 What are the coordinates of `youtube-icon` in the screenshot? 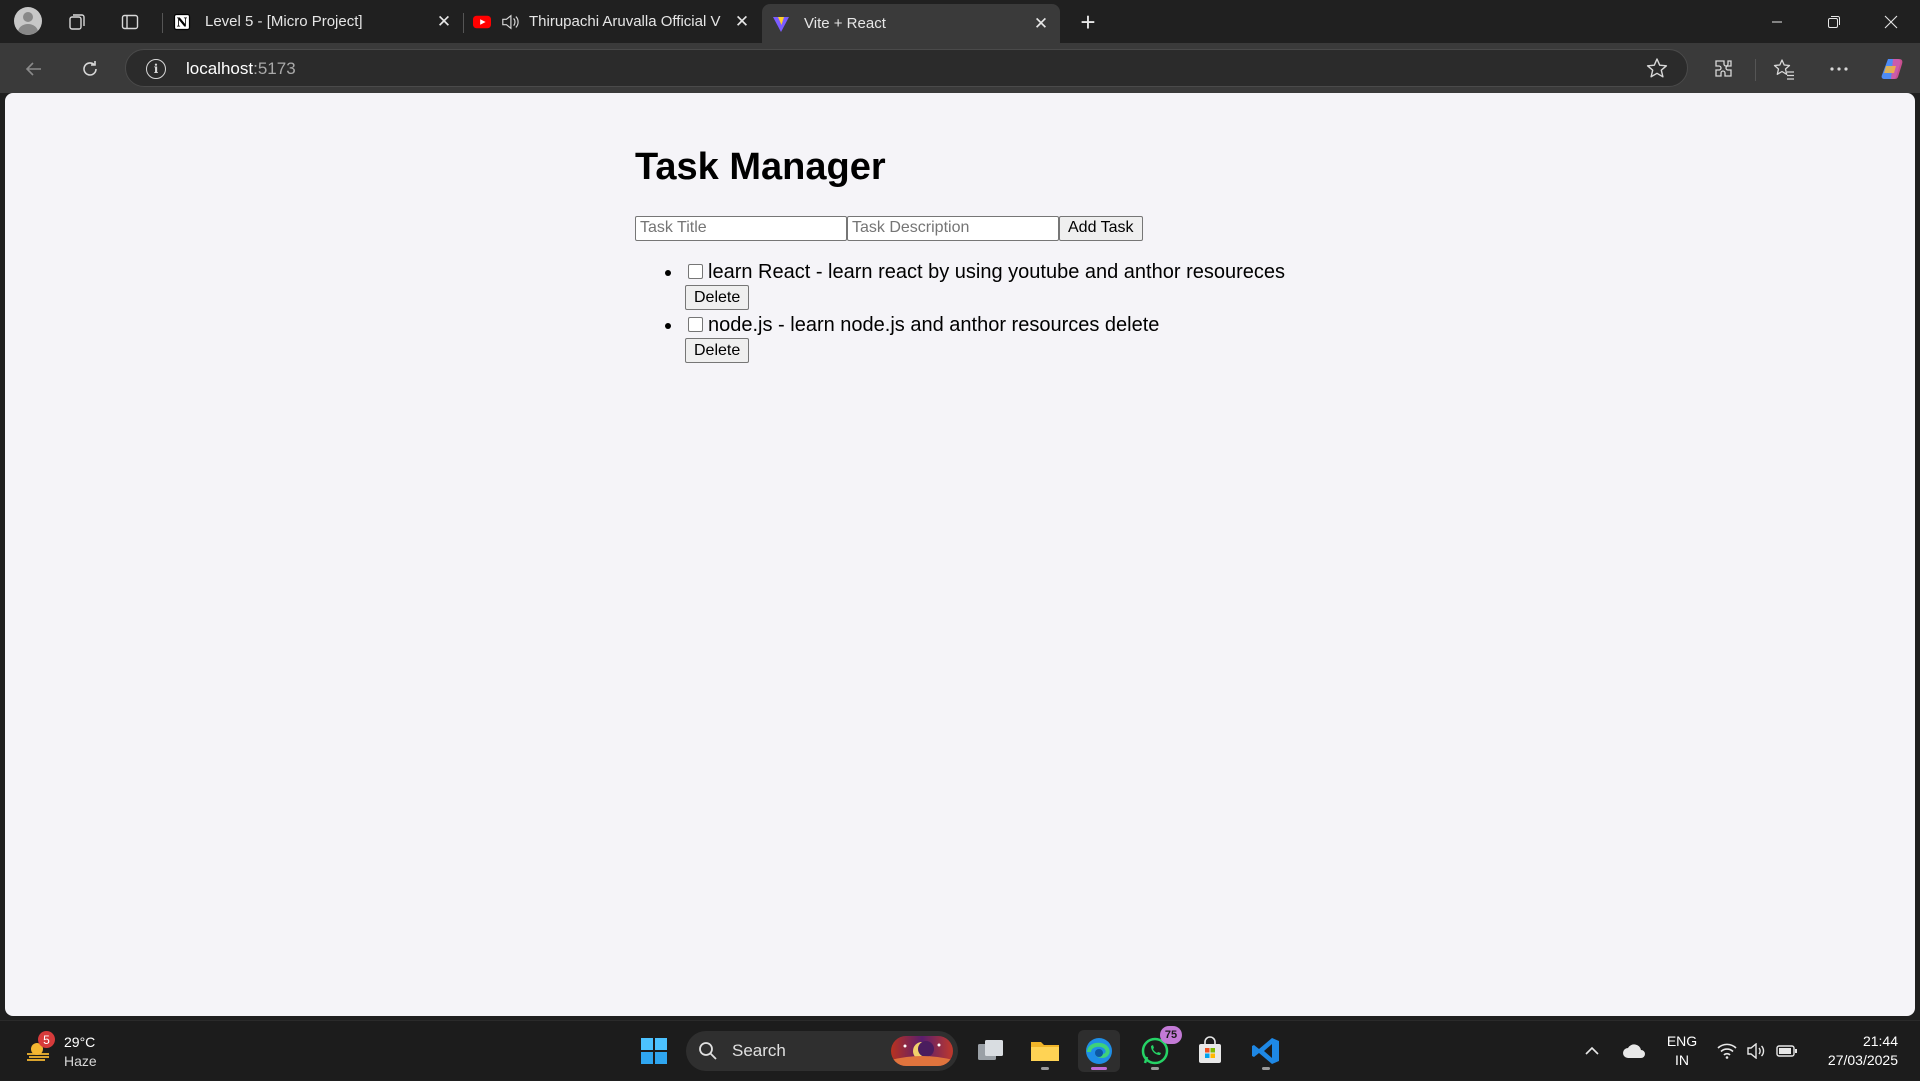 It's located at (482, 22).